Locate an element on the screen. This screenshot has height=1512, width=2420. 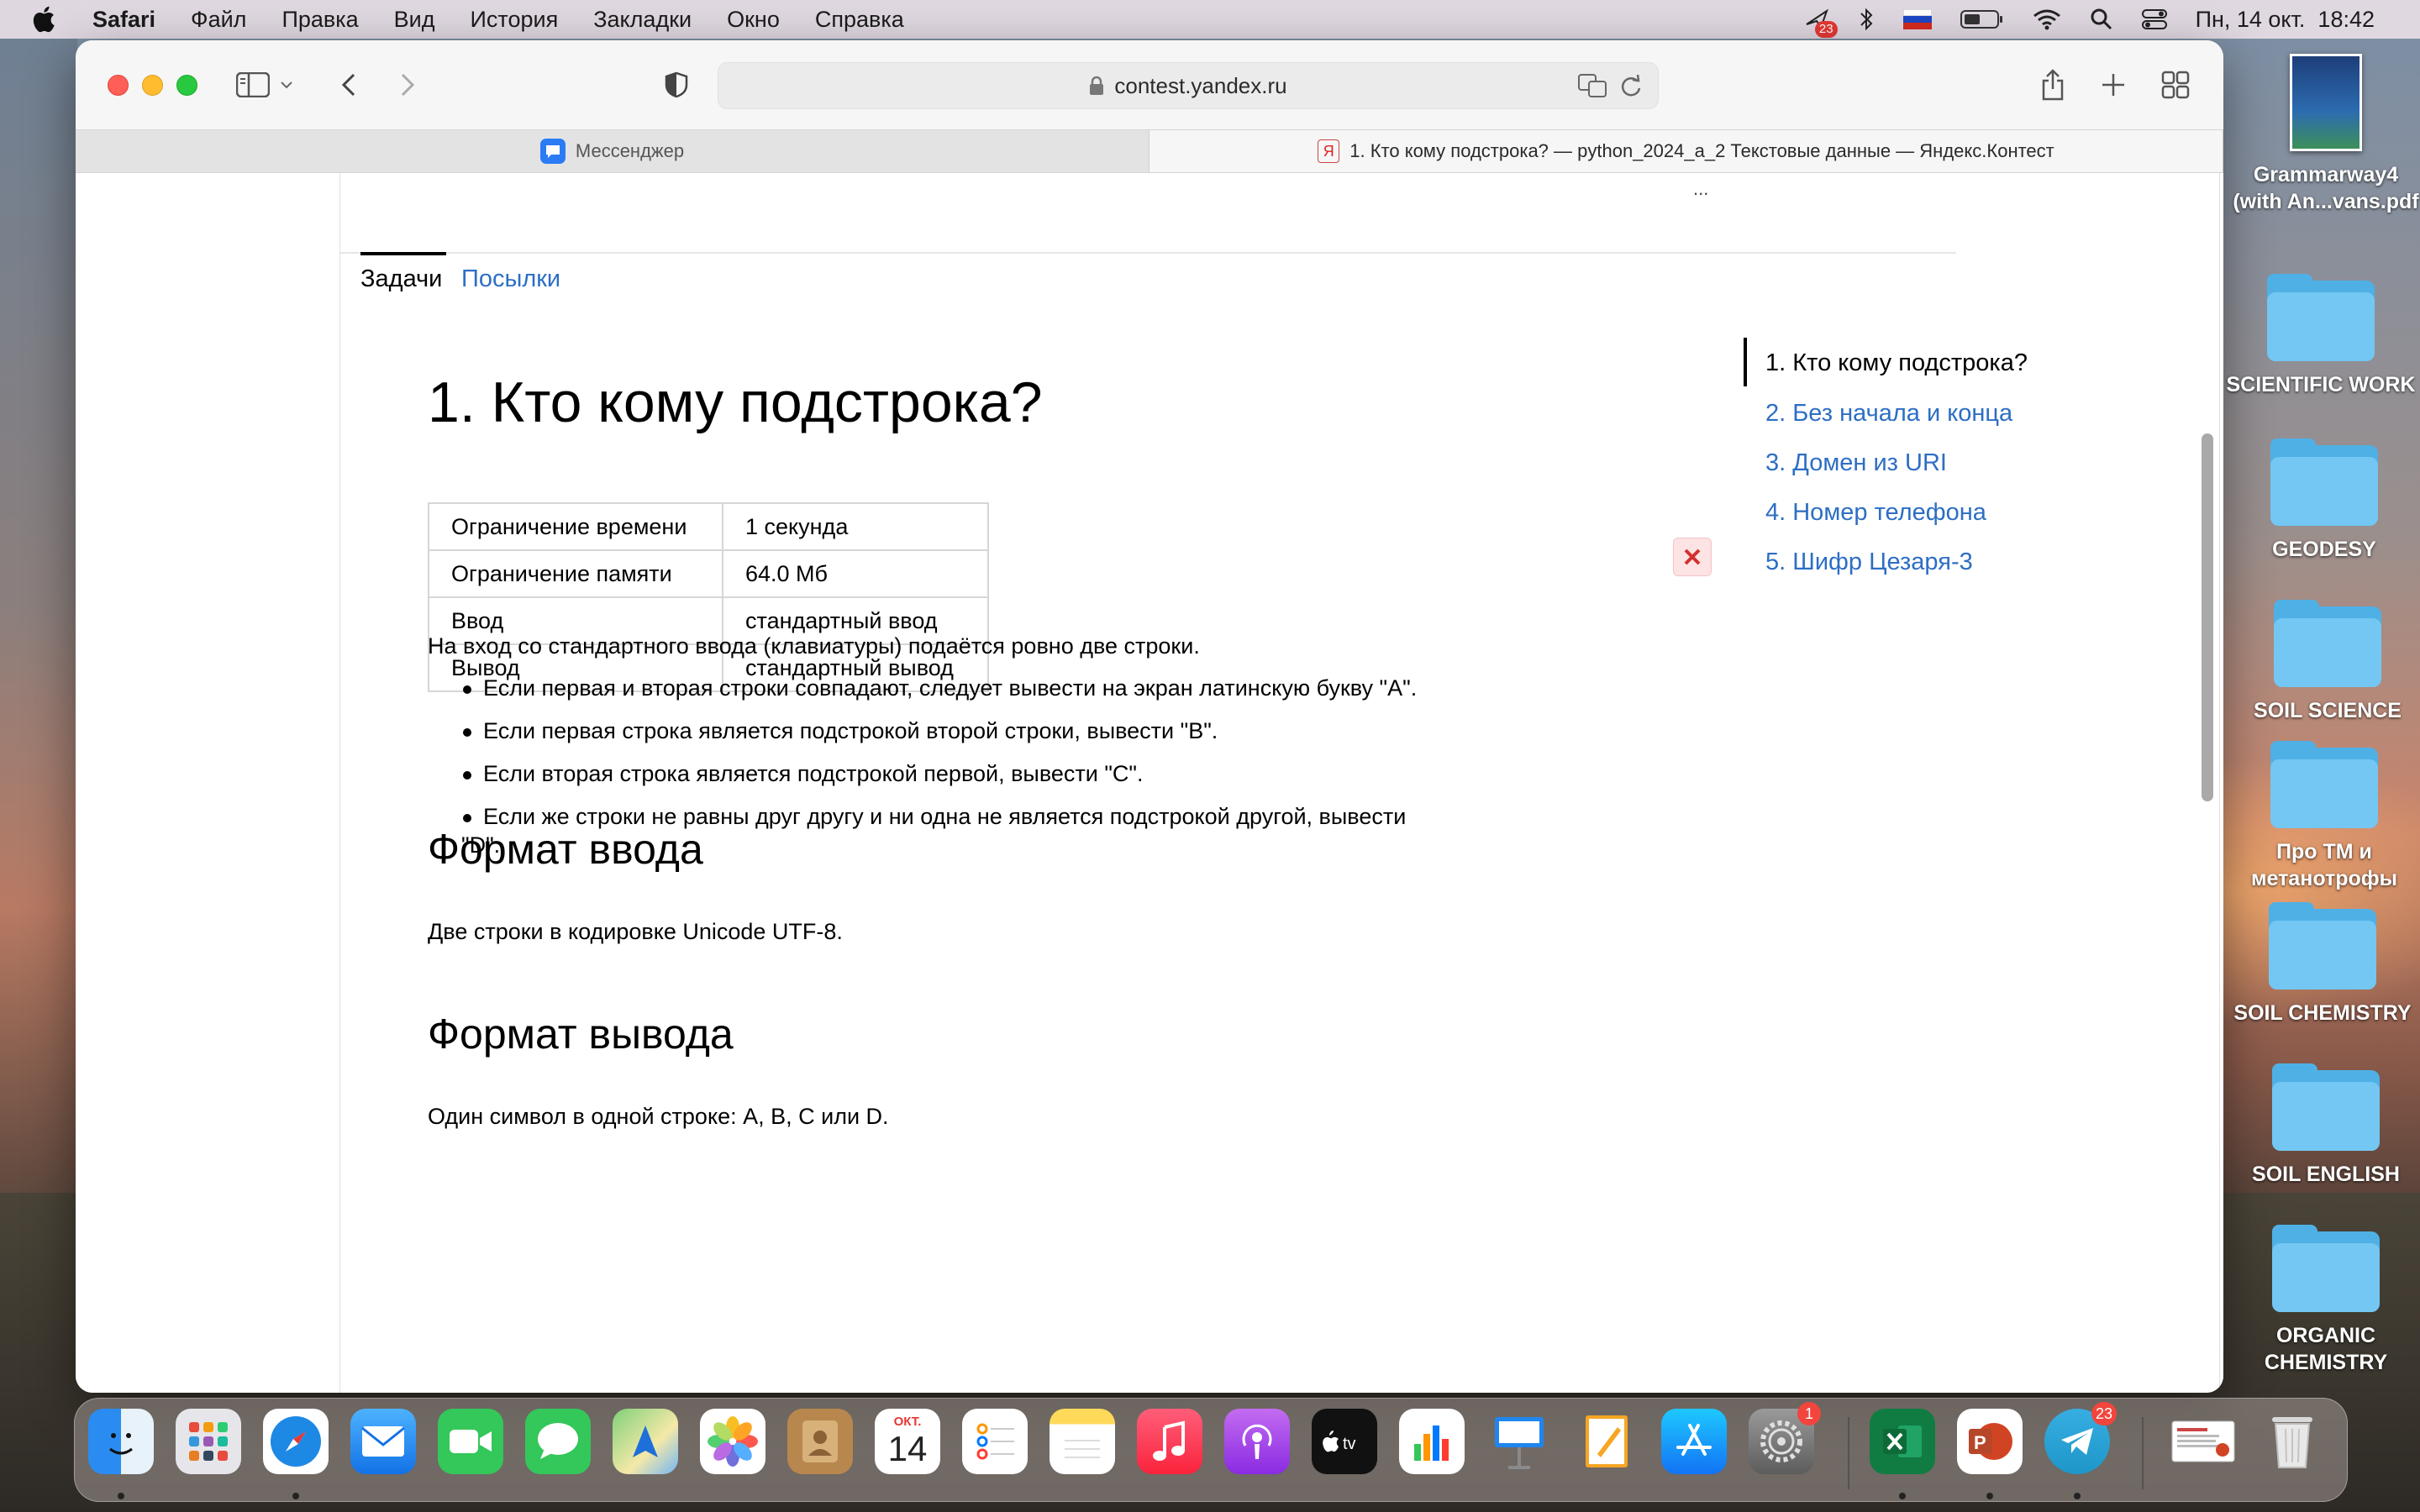
calendar-icon: ОКТ. 14 is located at coordinates (907, 1441).